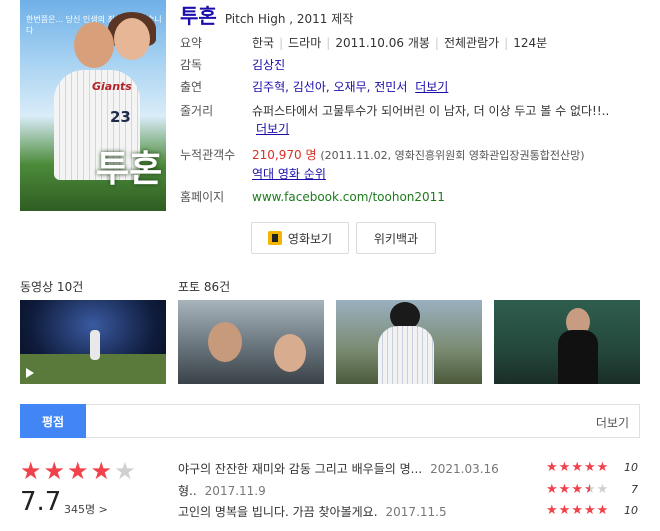 This screenshot has height=531, width=660. What do you see at coordinates (198, 14) in the screenshot?
I see `movie-title: 투혼` at bounding box center [198, 14].